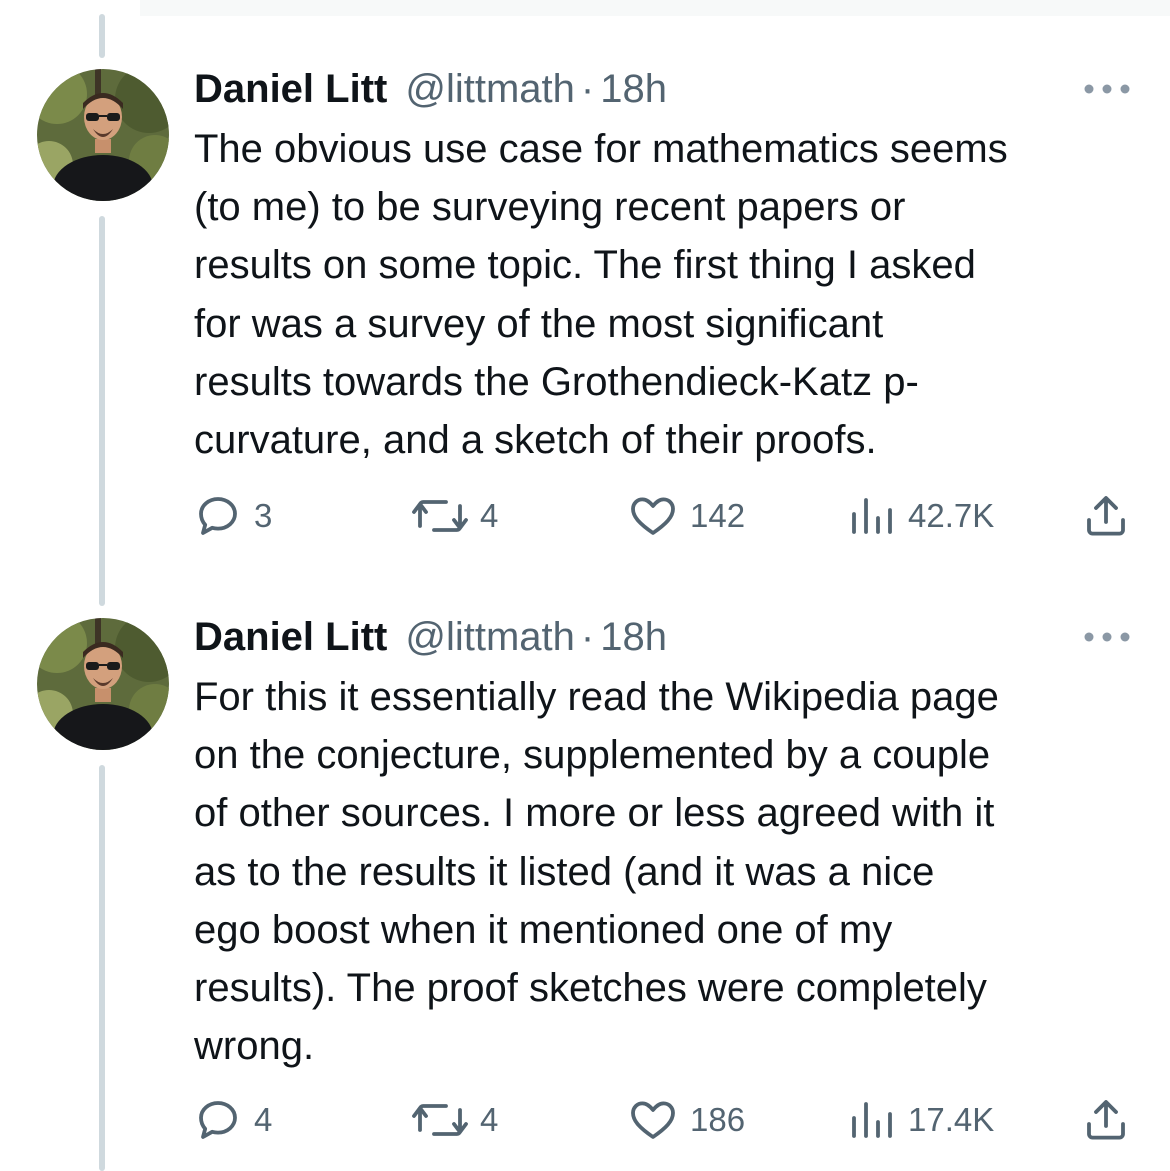 Image resolution: width=1170 pixels, height=1171 pixels. What do you see at coordinates (718, 1119) in the screenshot?
I see `like-count: 186` at bounding box center [718, 1119].